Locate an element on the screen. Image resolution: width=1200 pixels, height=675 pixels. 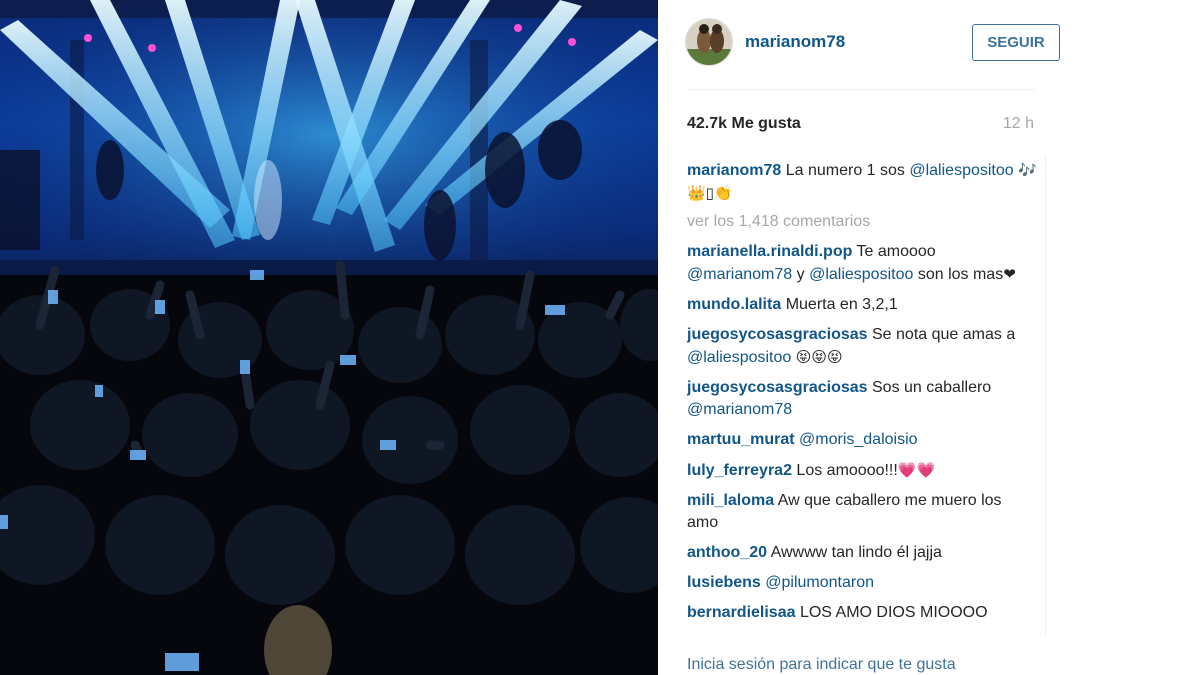
profile-photo-icon is located at coordinates (709, 42).